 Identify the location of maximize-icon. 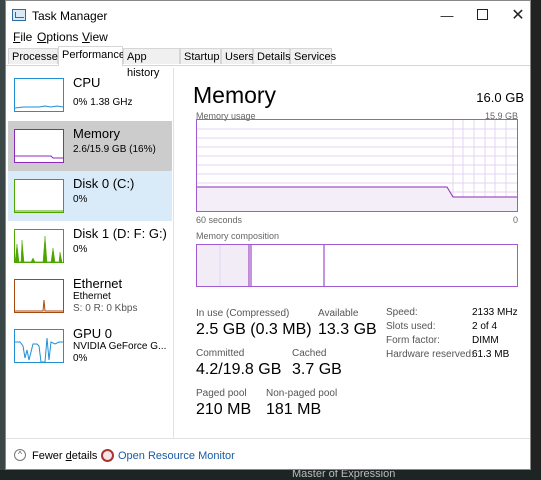
(482, 14).